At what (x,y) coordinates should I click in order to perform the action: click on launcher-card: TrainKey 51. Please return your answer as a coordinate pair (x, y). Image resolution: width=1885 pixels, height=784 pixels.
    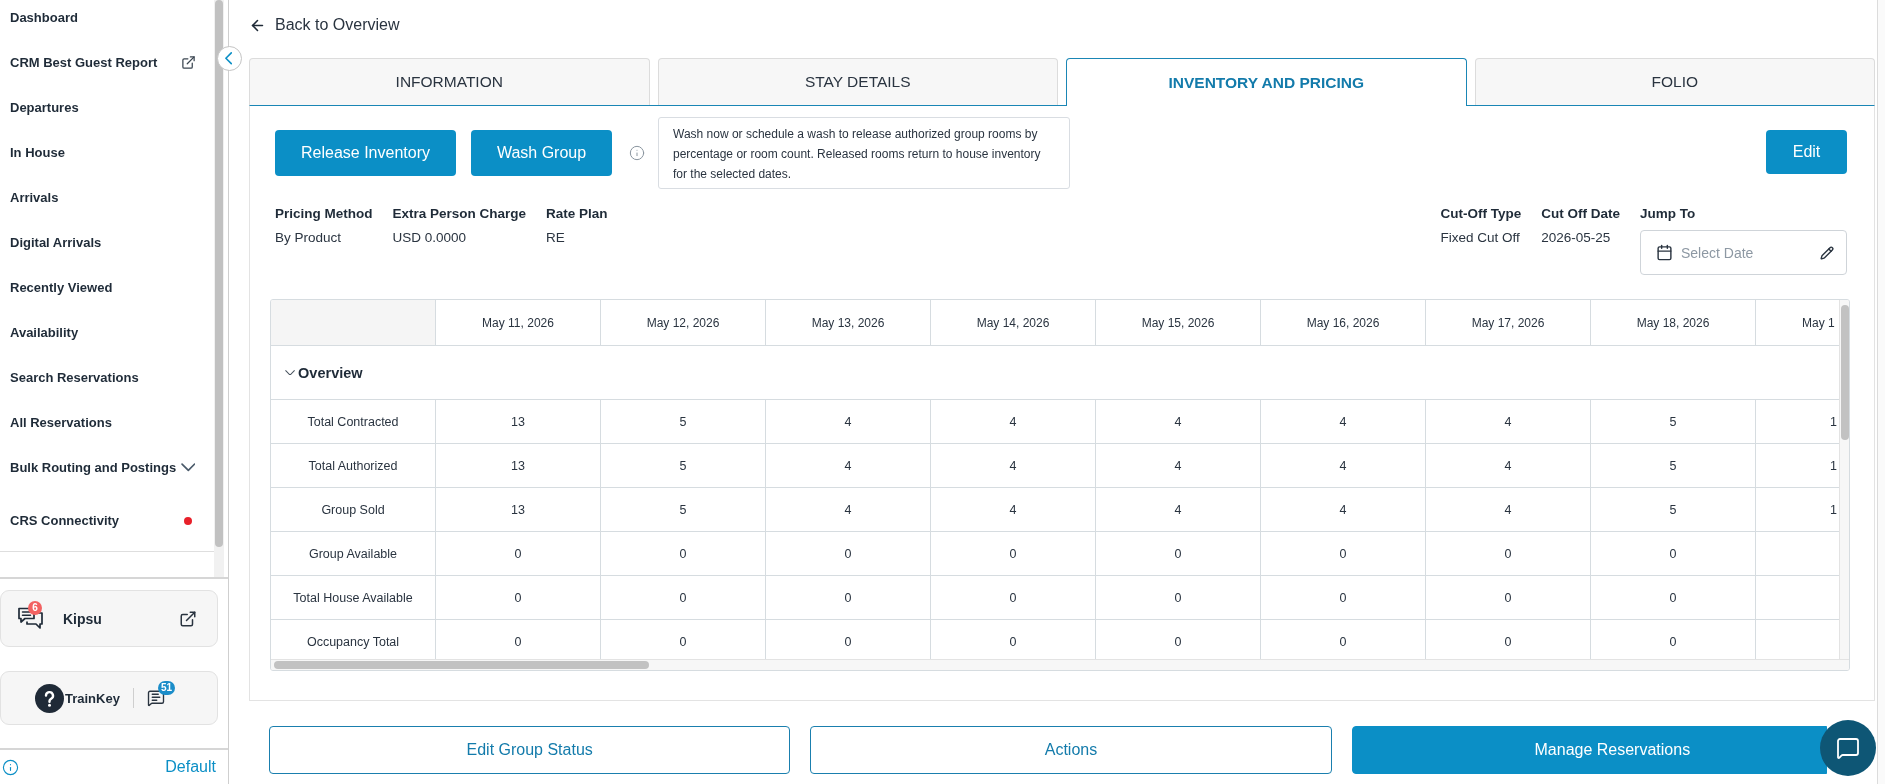
    Looking at the image, I should click on (109, 698).